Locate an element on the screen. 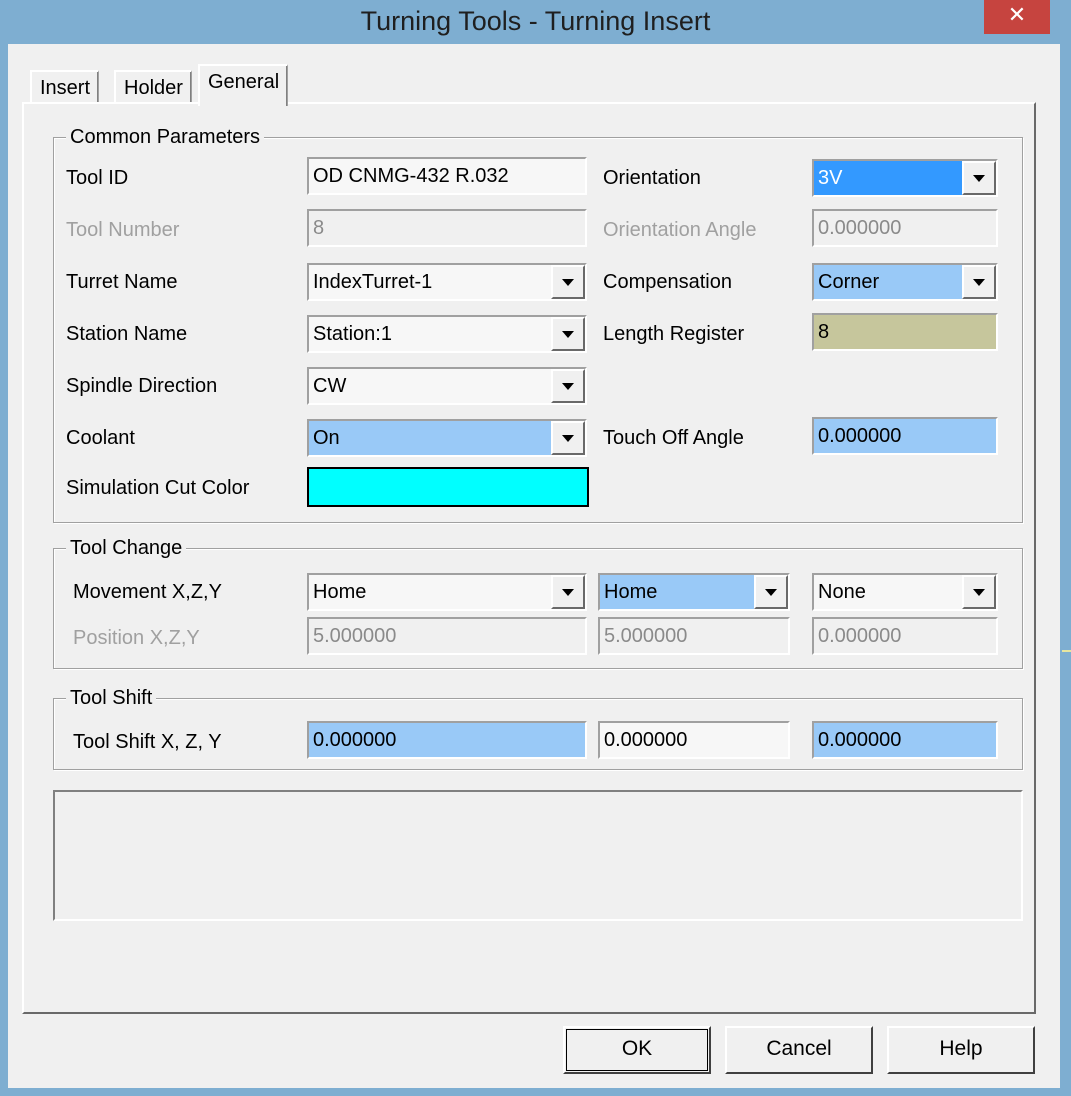  spindle-direction-label: Spindle Direction is located at coordinates (142, 386).